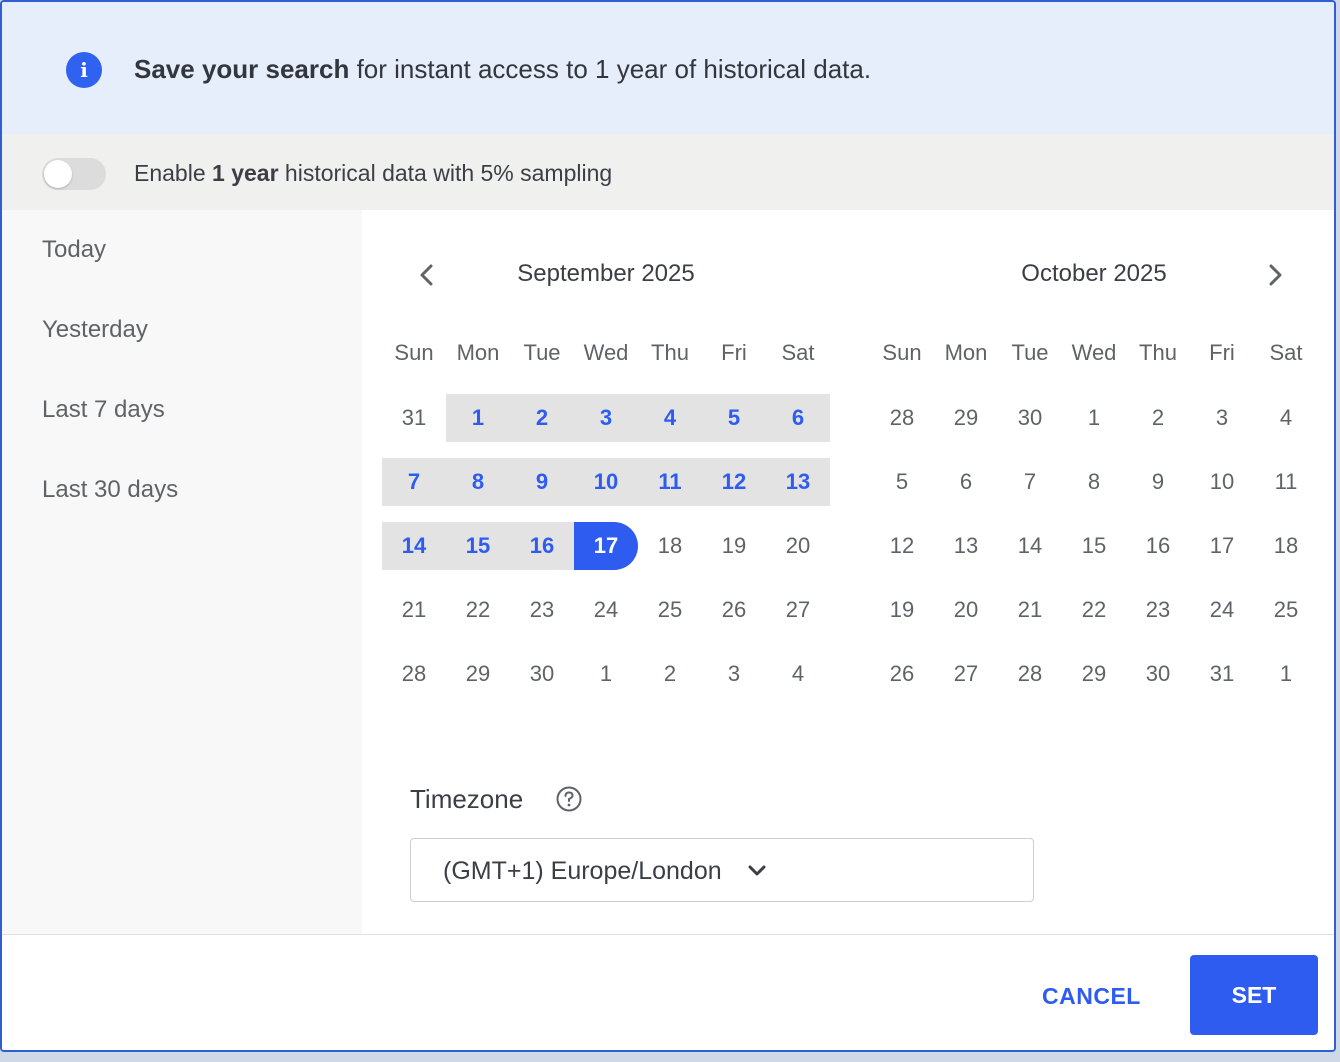  I want to click on historical-data-toggle, so click(74, 174).